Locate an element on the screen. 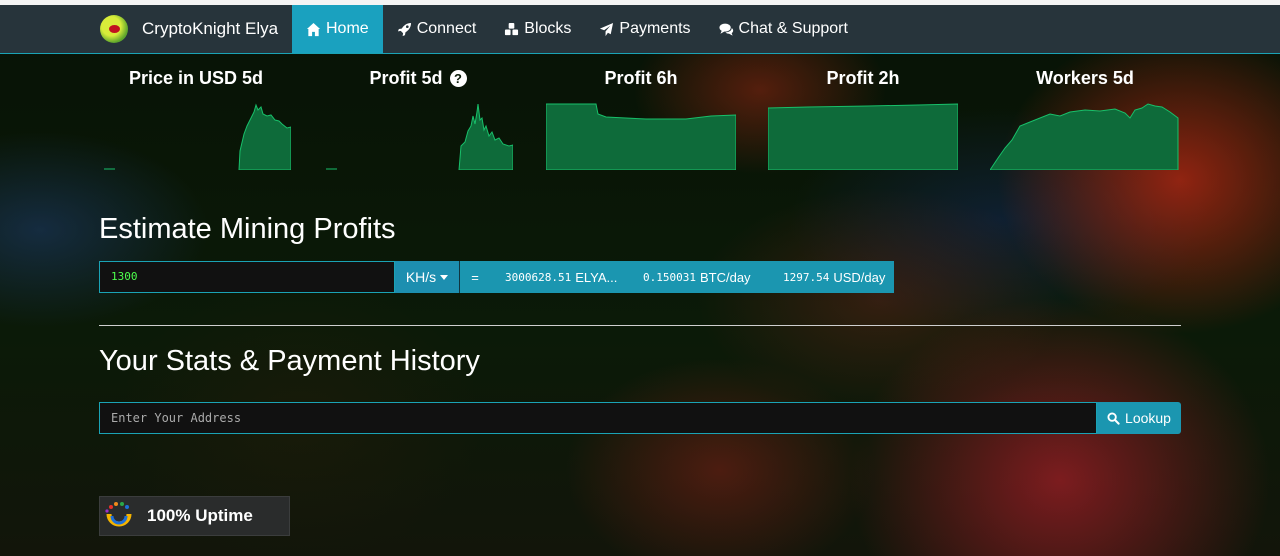 The image size is (1280, 556). btc-estimate: 0.150031 BTC/day is located at coordinates (710, 277).